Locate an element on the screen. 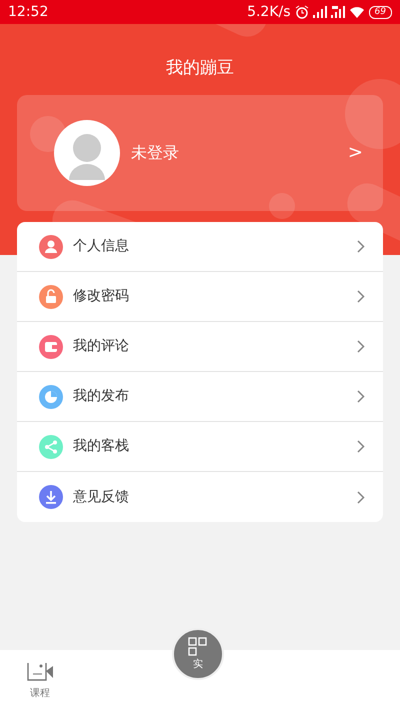 This screenshot has height=711, width=400. profile-name: 未登录 is located at coordinates (155, 153).